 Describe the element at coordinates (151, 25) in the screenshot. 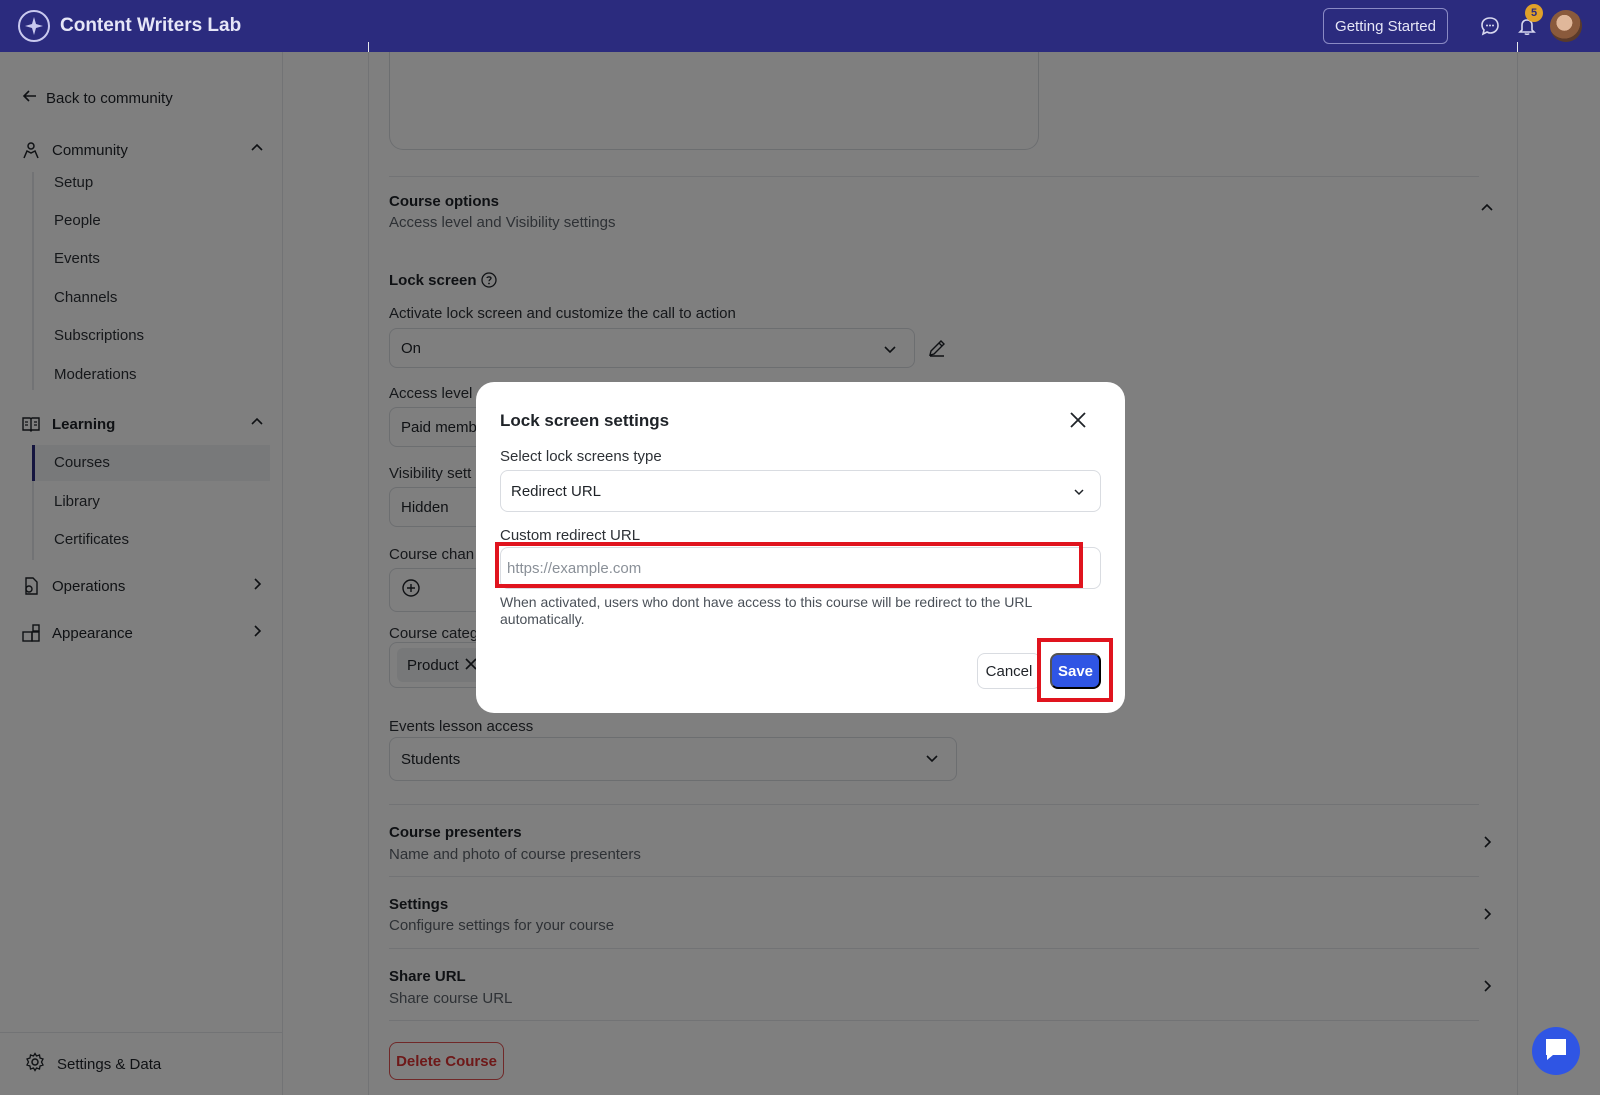

I see `app-title: Content Writers Lab` at that location.